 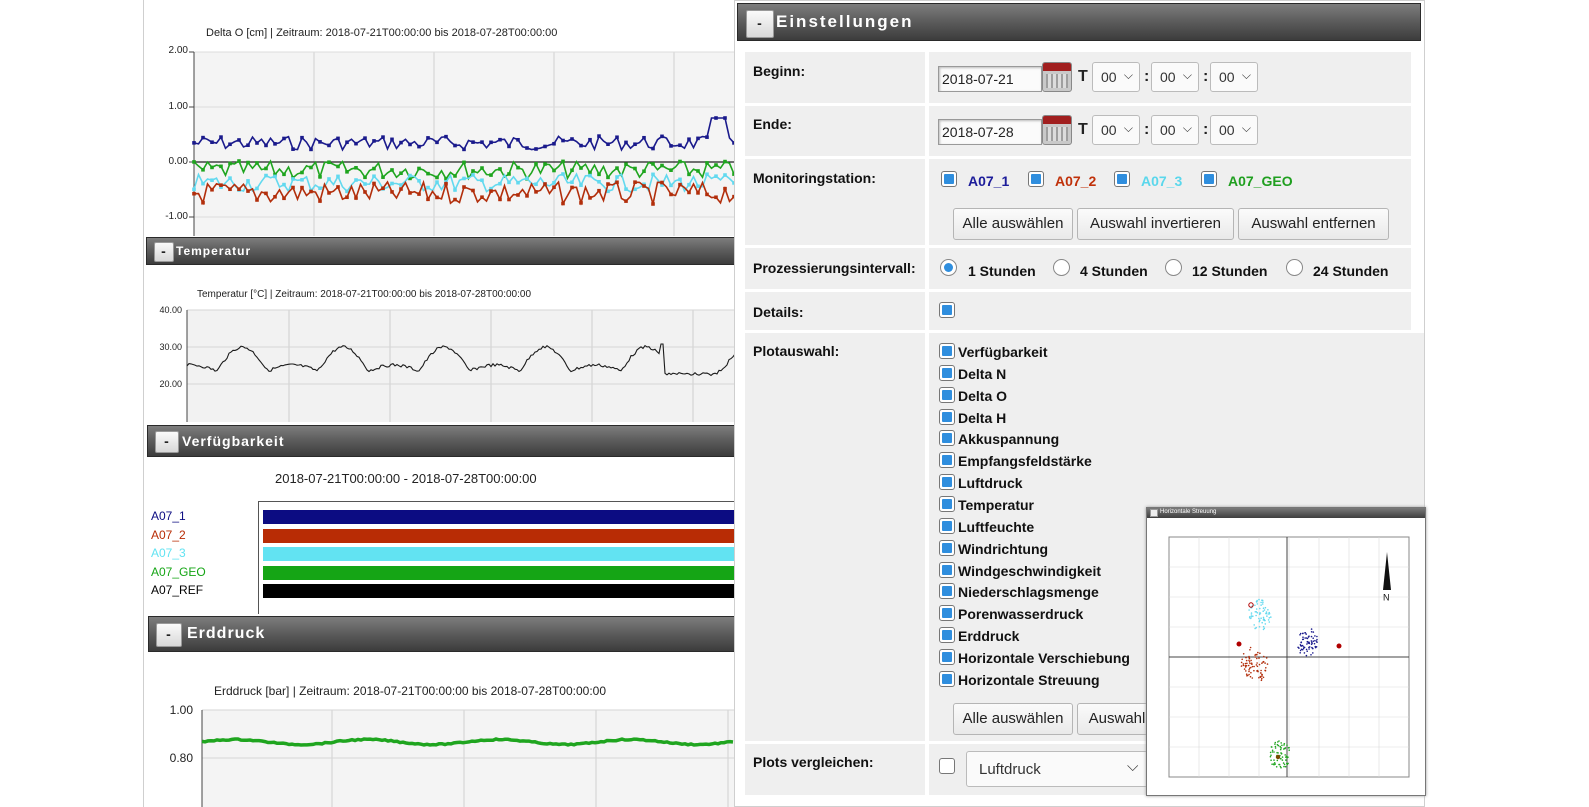 I want to click on ende-hour-select: 00 ⌵, so click(x=1116, y=130).